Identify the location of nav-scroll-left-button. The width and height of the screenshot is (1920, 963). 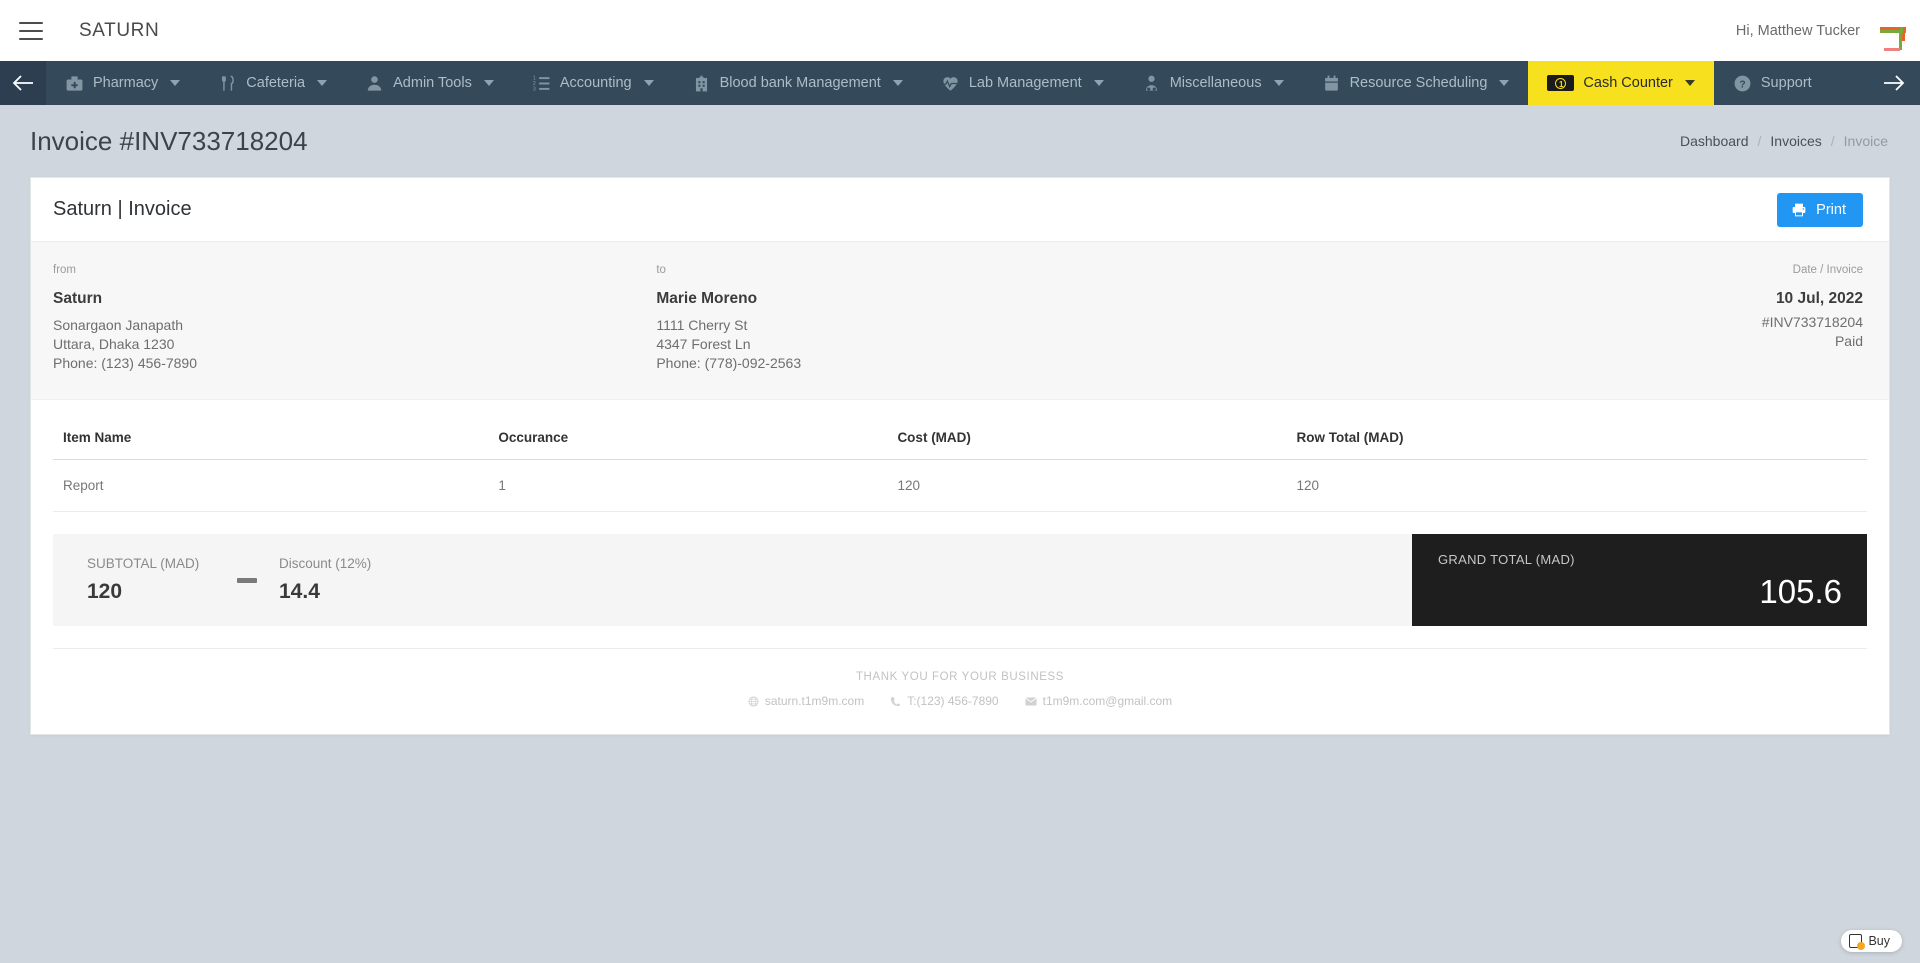
(23, 83).